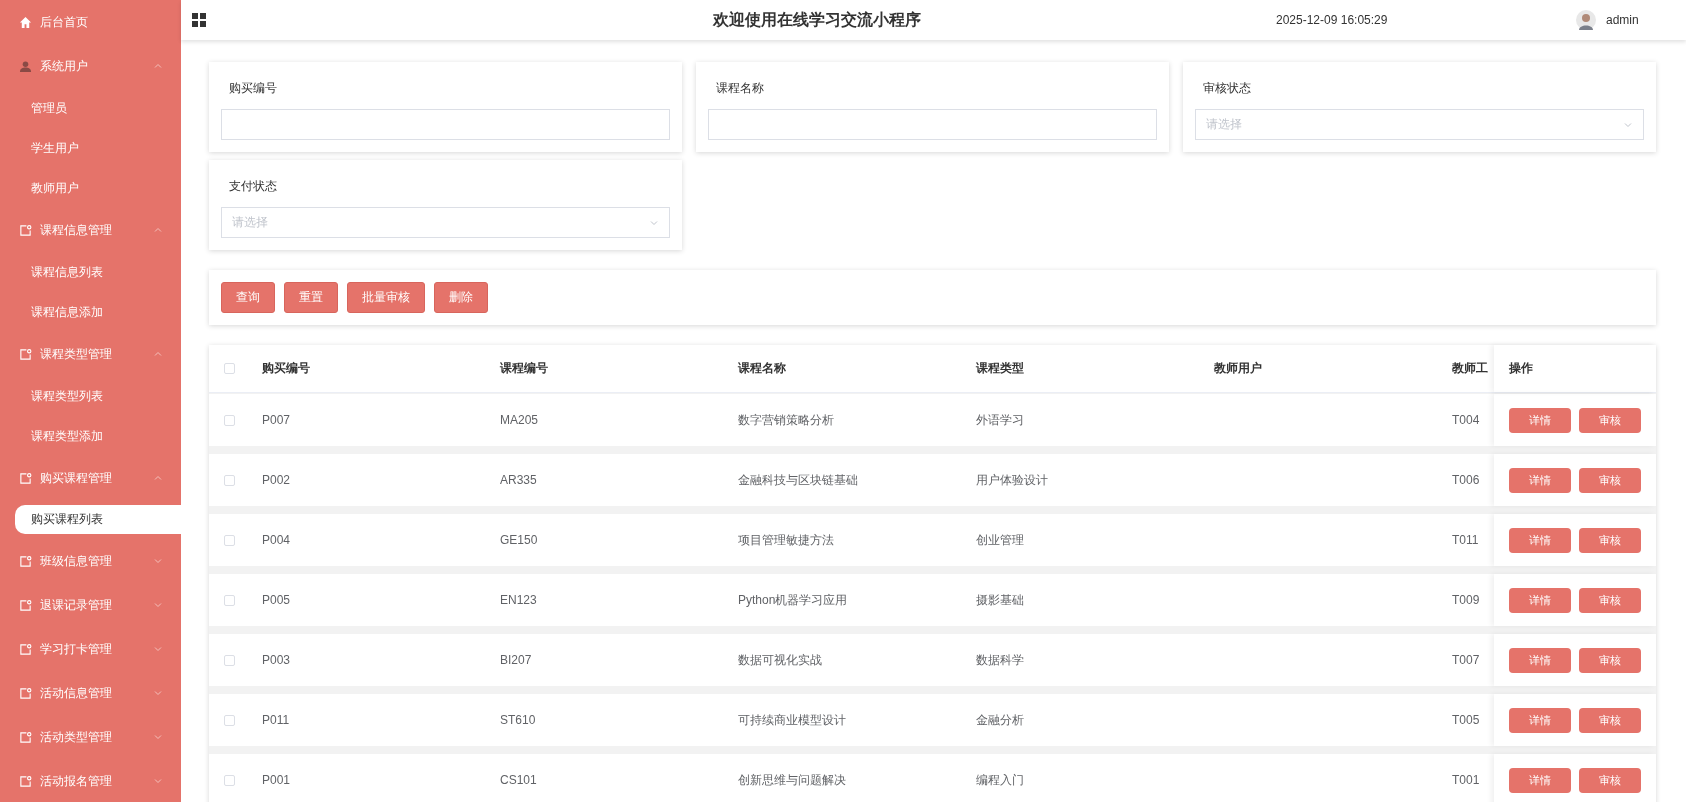  I want to click on table-cell-text: T007, so click(1466, 660).